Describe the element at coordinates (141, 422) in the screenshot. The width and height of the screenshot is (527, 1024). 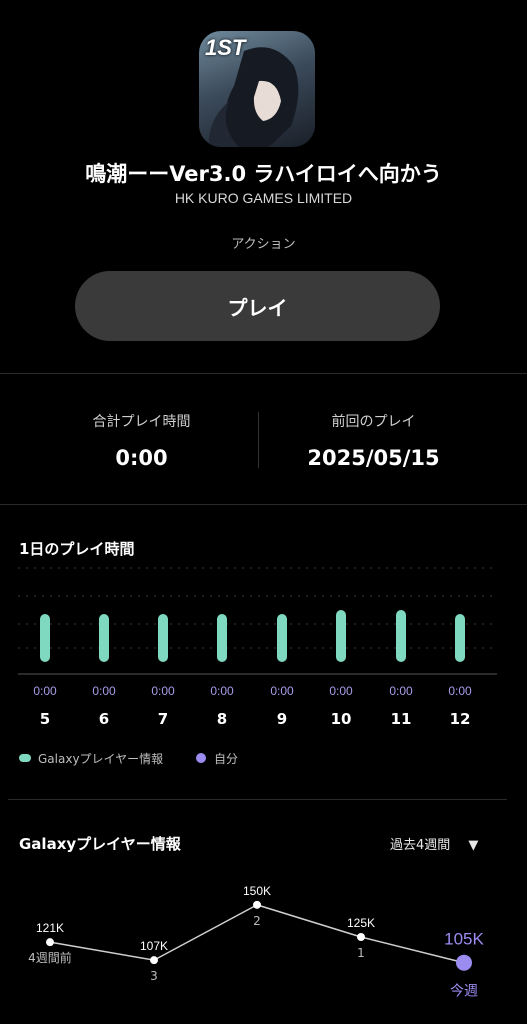
I see `total-playtime-label: 合計プレイ時間` at that location.